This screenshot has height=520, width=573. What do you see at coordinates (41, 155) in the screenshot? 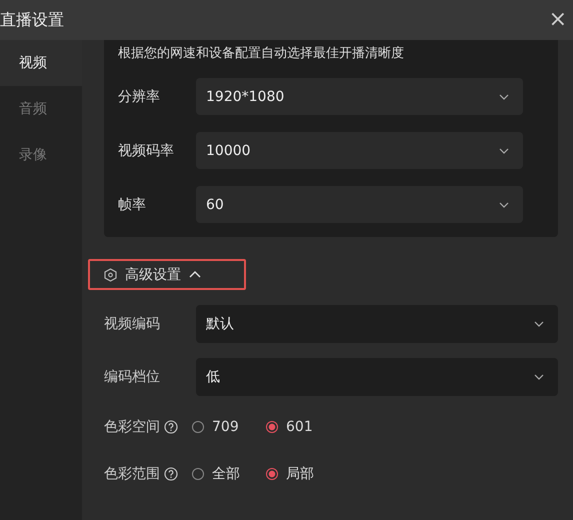
I see `sidebar-tab: 录像` at bounding box center [41, 155].